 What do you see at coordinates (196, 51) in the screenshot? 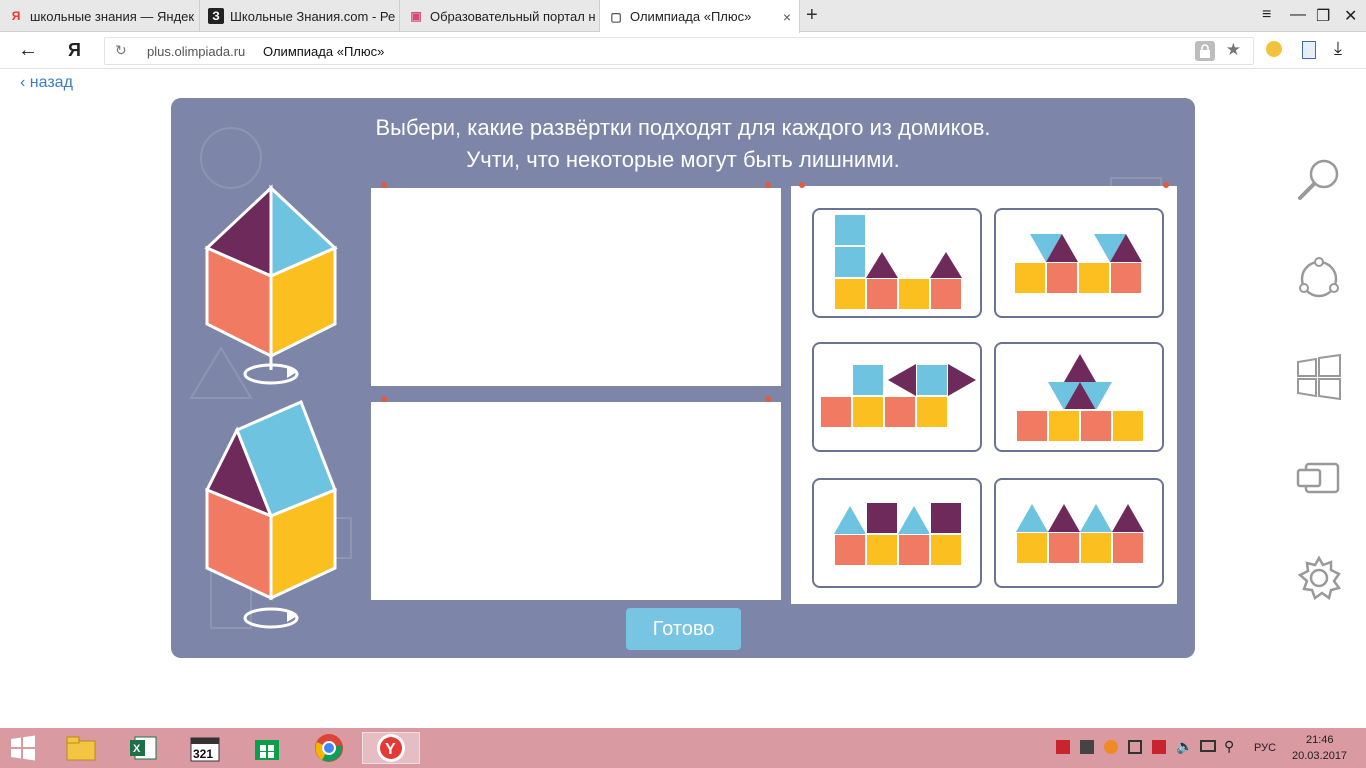
I see `url-domain: plus.olimpiada.ru` at bounding box center [196, 51].